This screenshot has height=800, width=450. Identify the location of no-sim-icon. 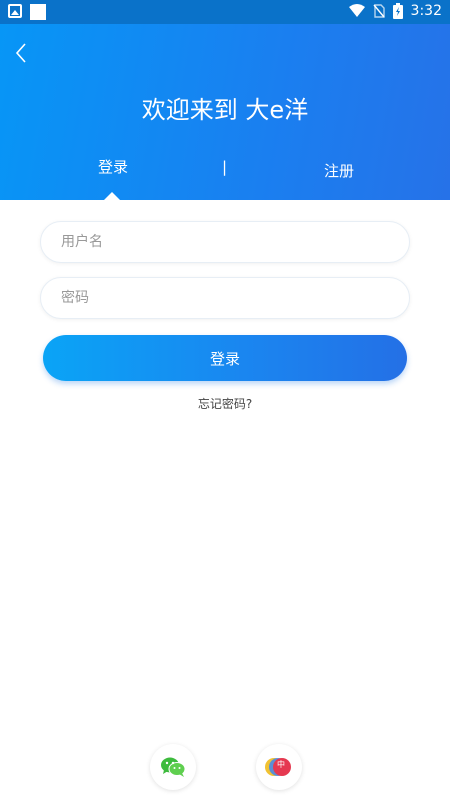
(379, 11).